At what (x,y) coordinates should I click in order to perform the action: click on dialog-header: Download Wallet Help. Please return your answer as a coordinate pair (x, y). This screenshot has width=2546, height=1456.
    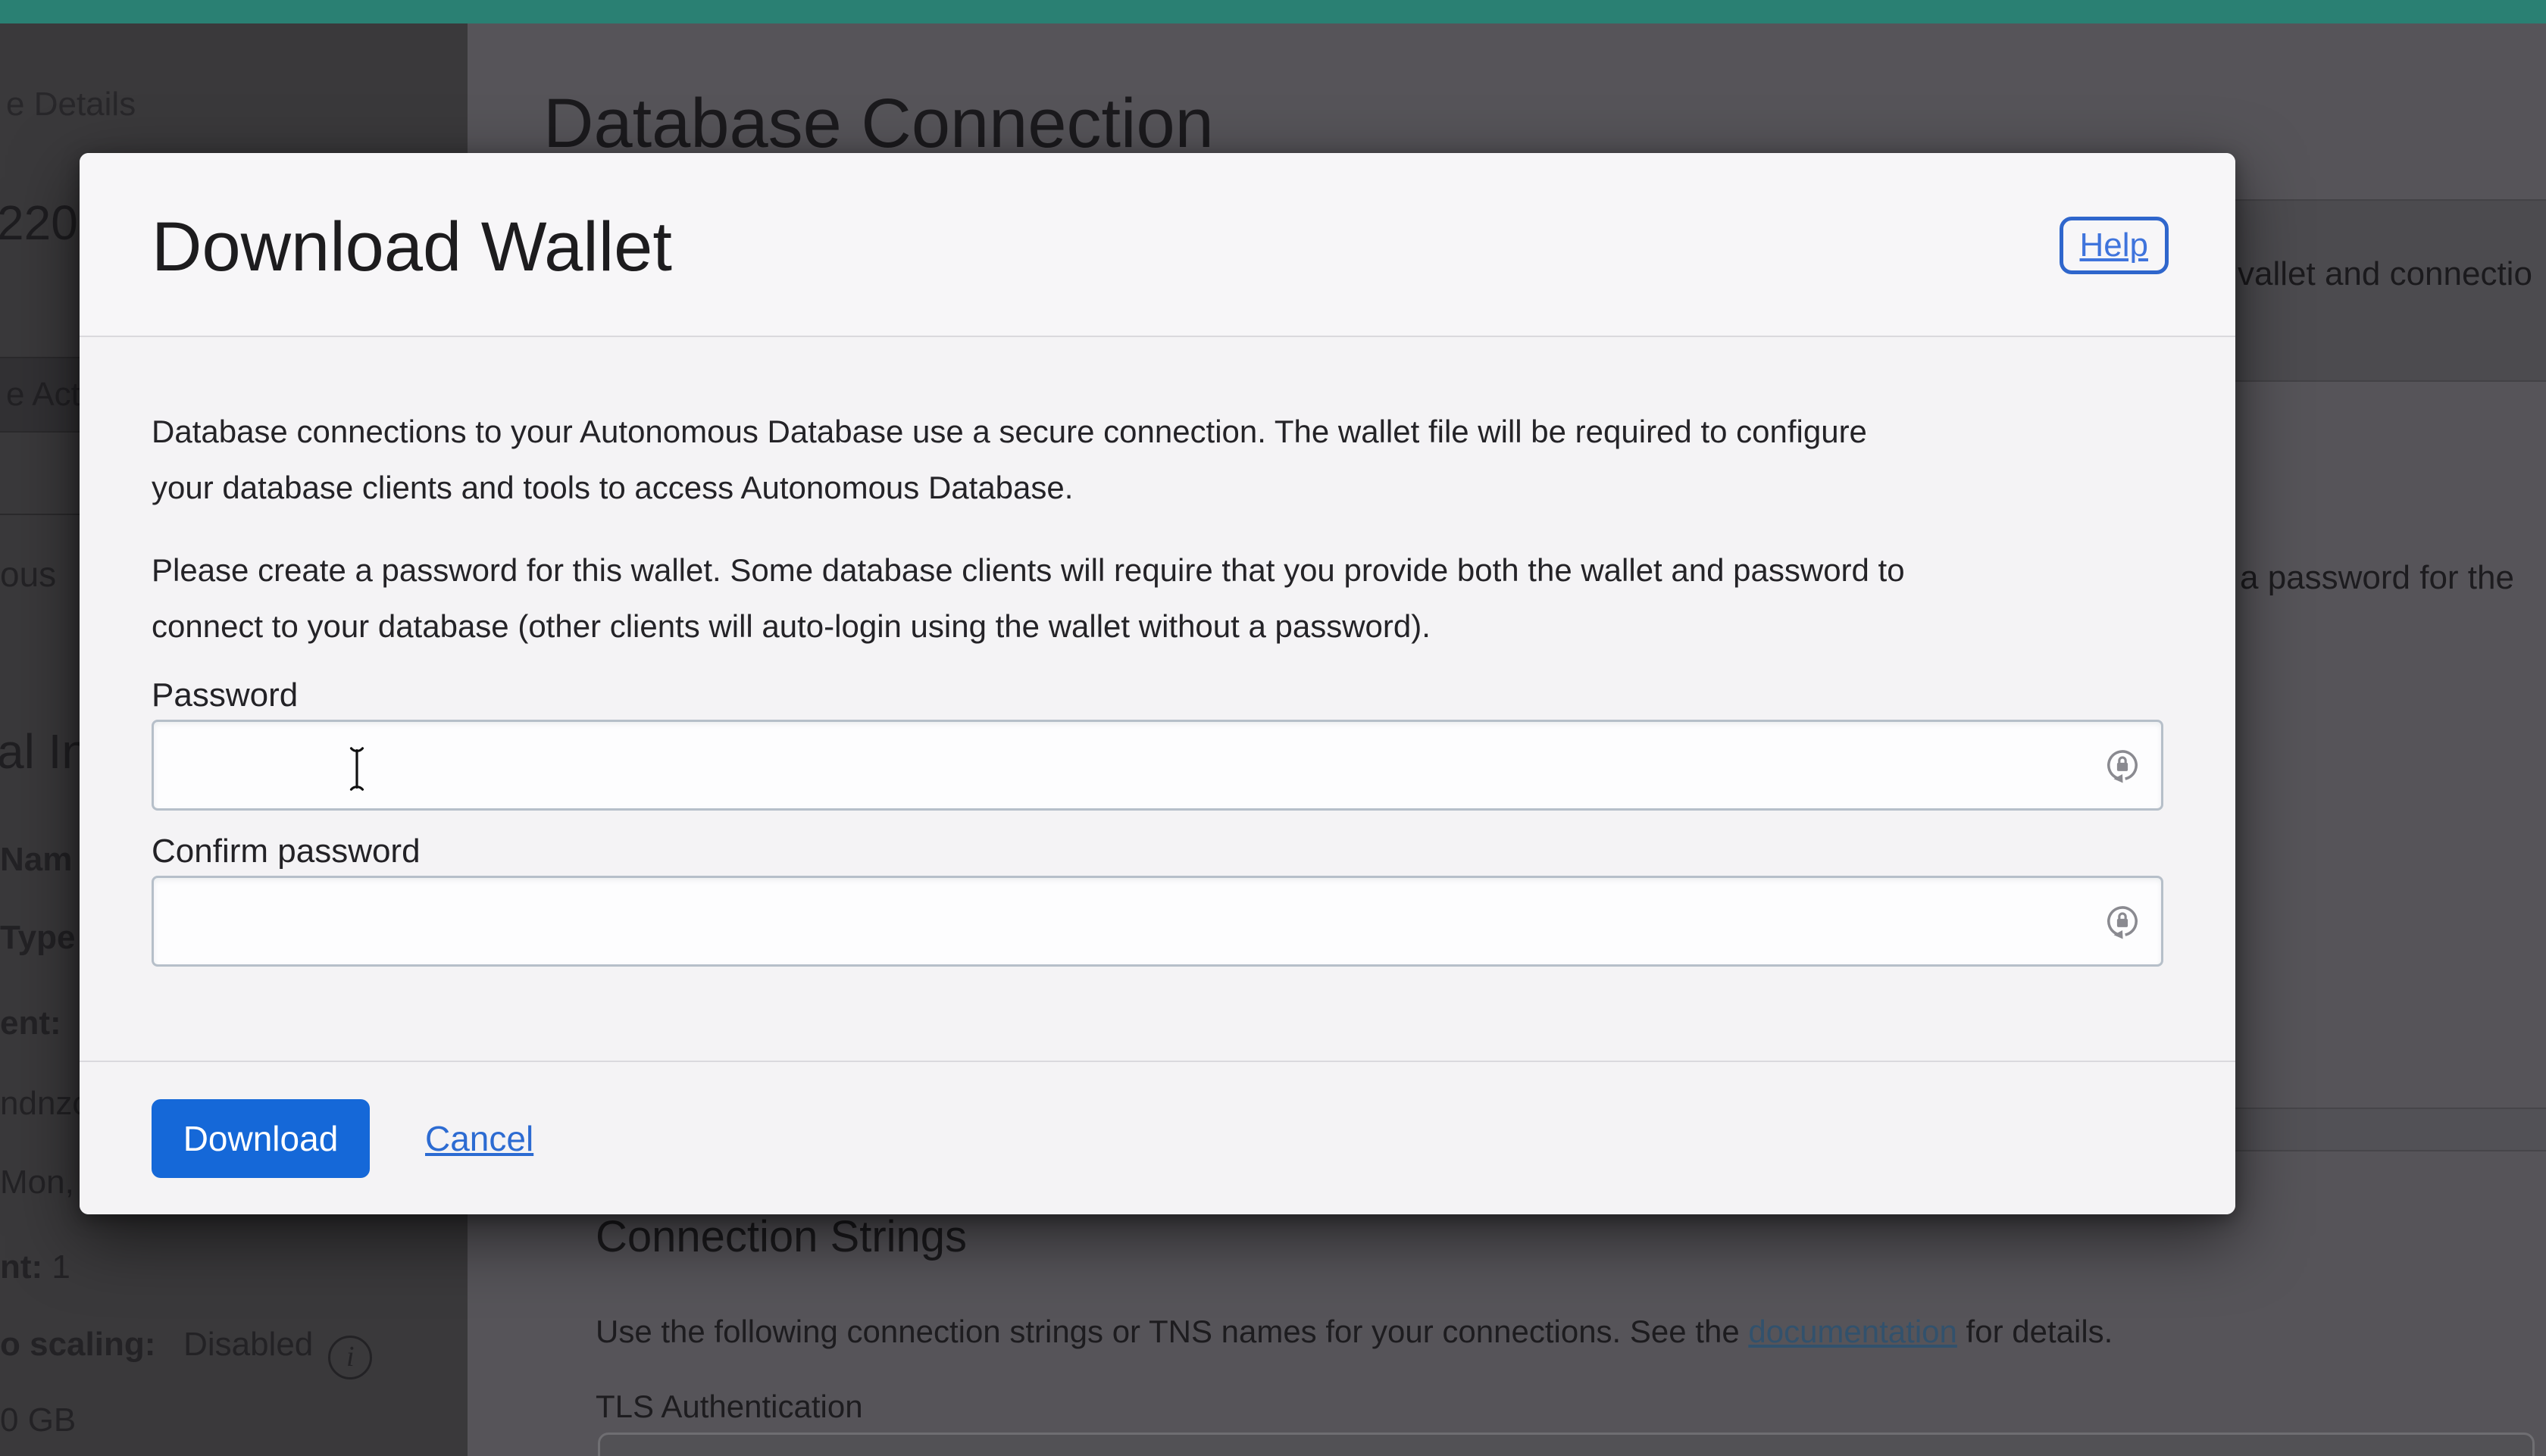
    Looking at the image, I should click on (1157, 245).